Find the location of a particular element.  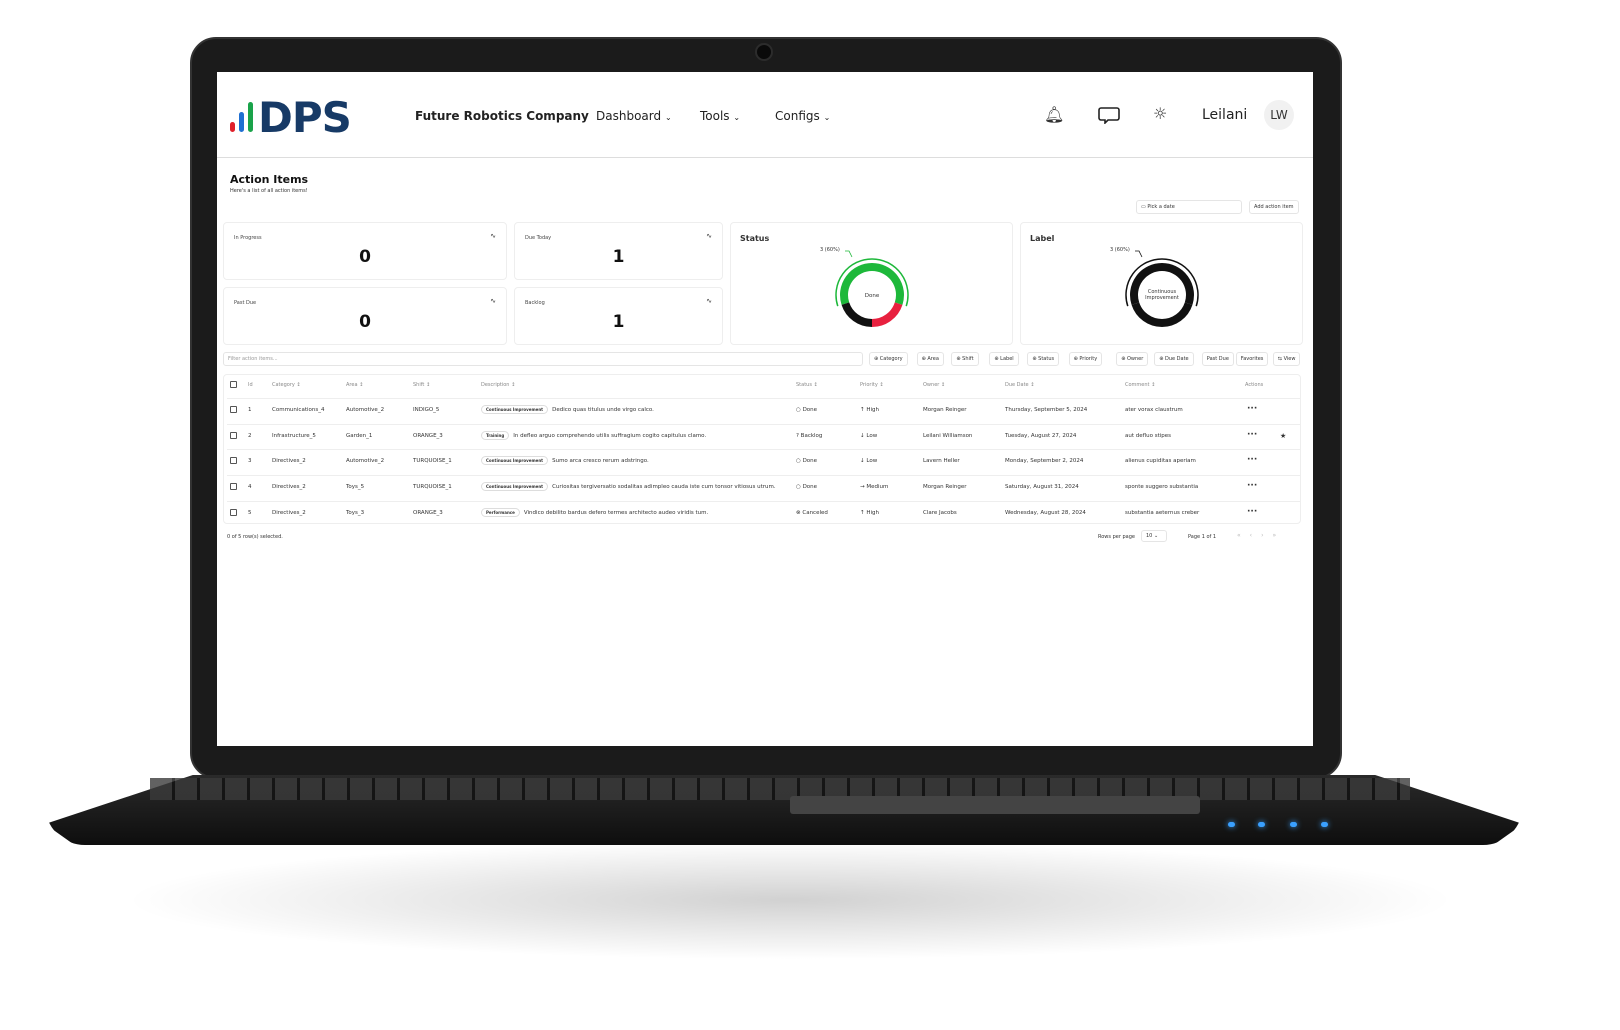

nav-configs: Configs ⌄ is located at coordinates (802, 116).